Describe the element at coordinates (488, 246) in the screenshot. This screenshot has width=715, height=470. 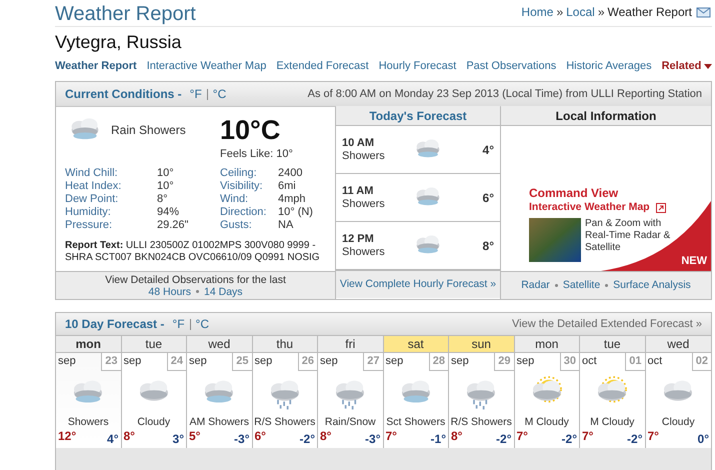
I see `forecast-temp: 8°` at that location.